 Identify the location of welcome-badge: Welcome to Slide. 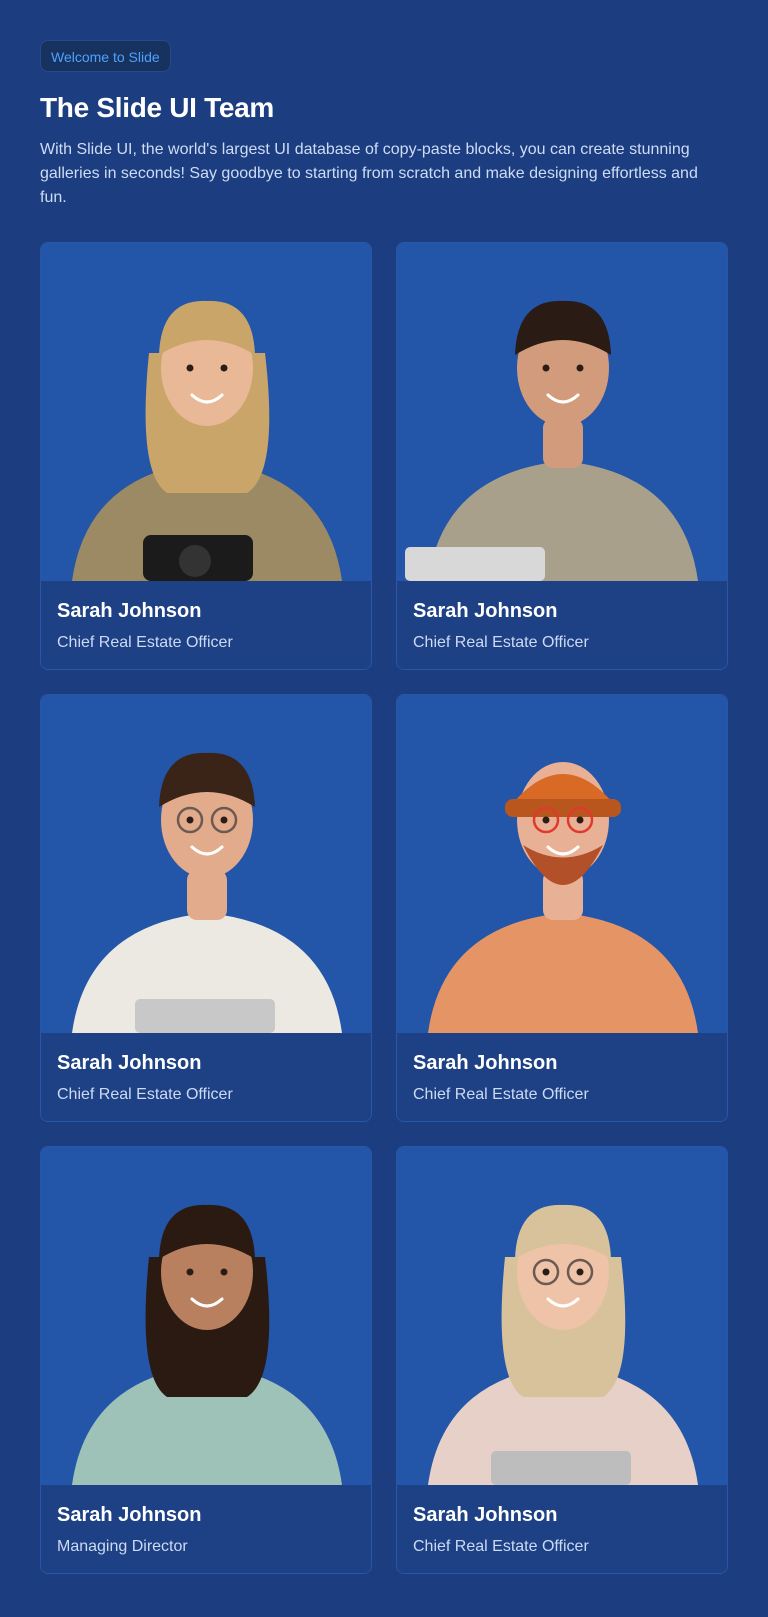
(105, 56).